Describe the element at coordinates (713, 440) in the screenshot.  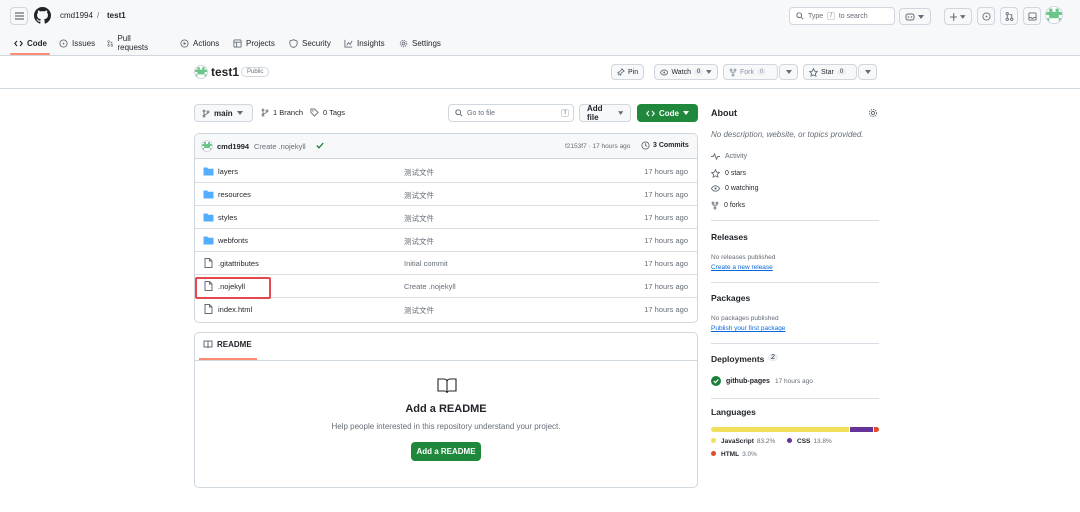
I see `language-dot-icon` at that location.